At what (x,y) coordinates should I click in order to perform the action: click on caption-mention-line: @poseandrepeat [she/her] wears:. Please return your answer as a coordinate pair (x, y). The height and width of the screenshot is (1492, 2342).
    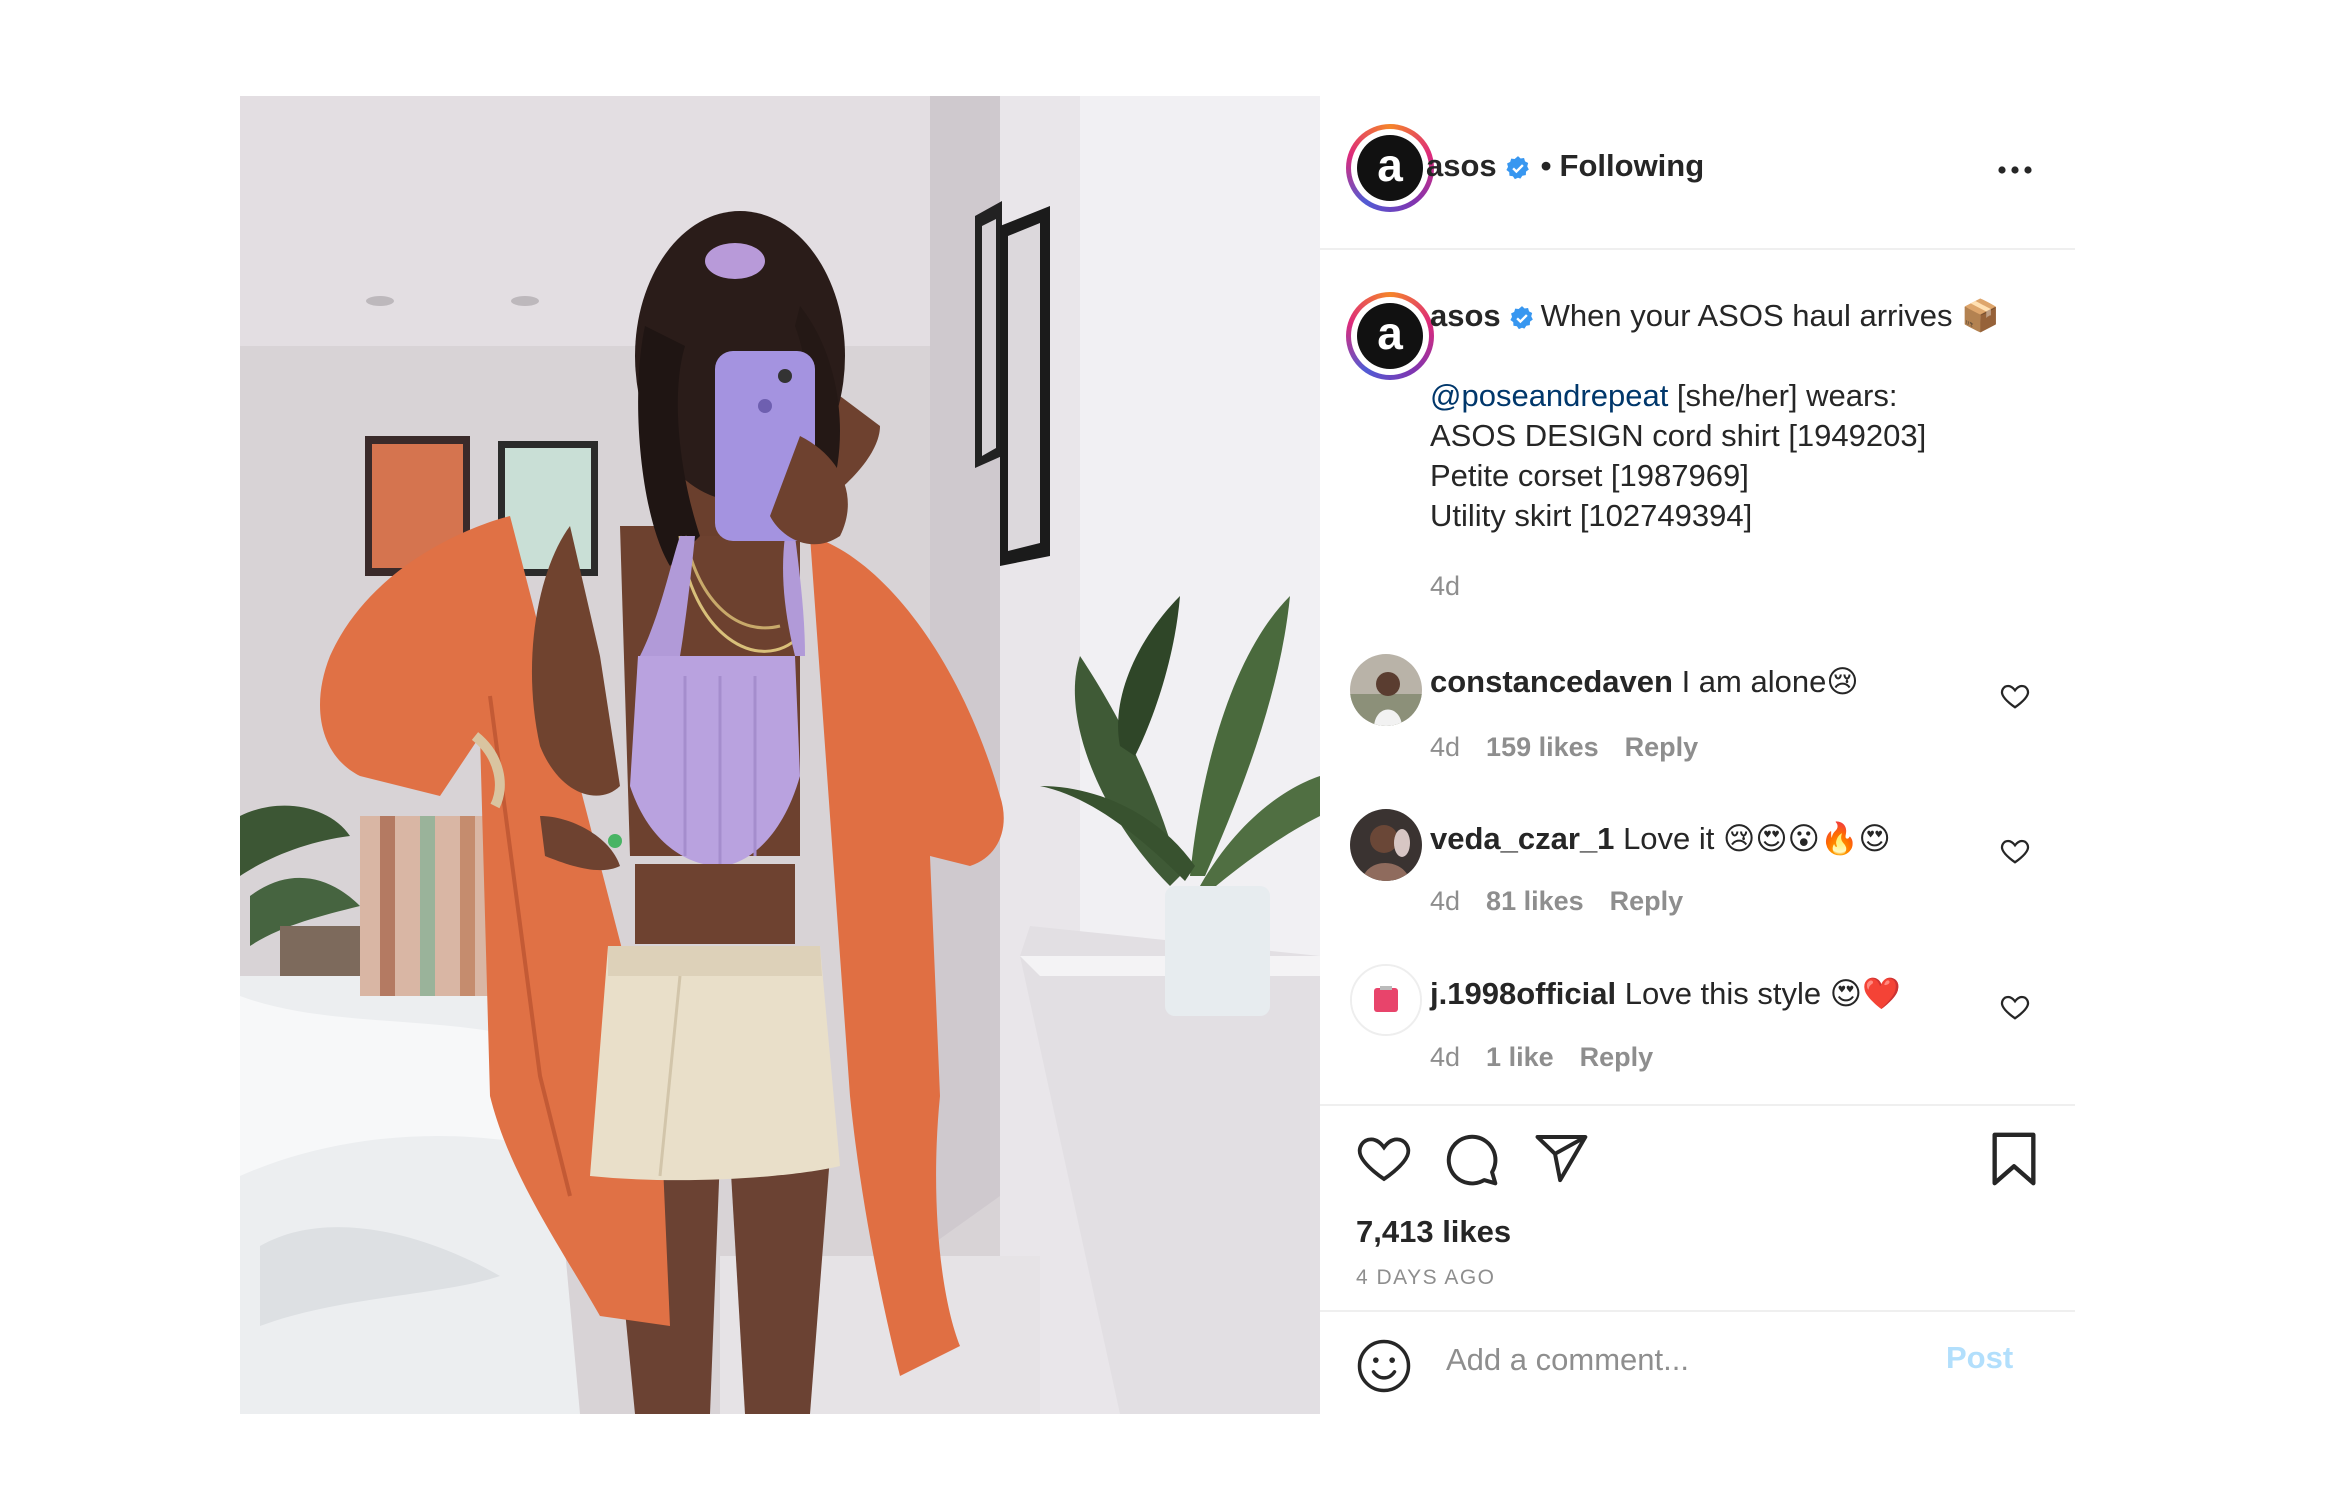
    Looking at the image, I should click on (1740, 396).